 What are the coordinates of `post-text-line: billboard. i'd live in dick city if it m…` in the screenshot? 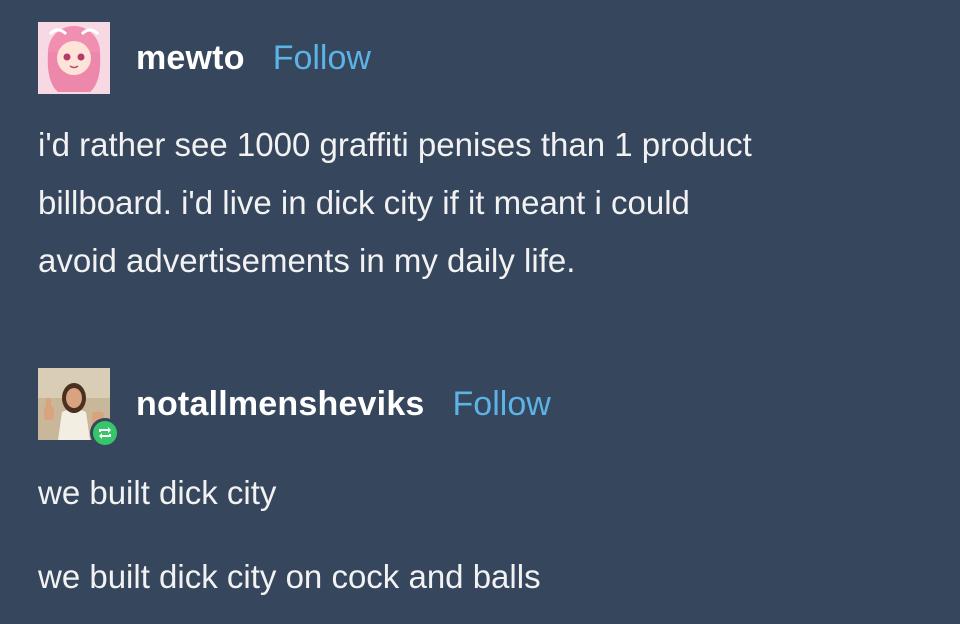 It's located at (364, 202).